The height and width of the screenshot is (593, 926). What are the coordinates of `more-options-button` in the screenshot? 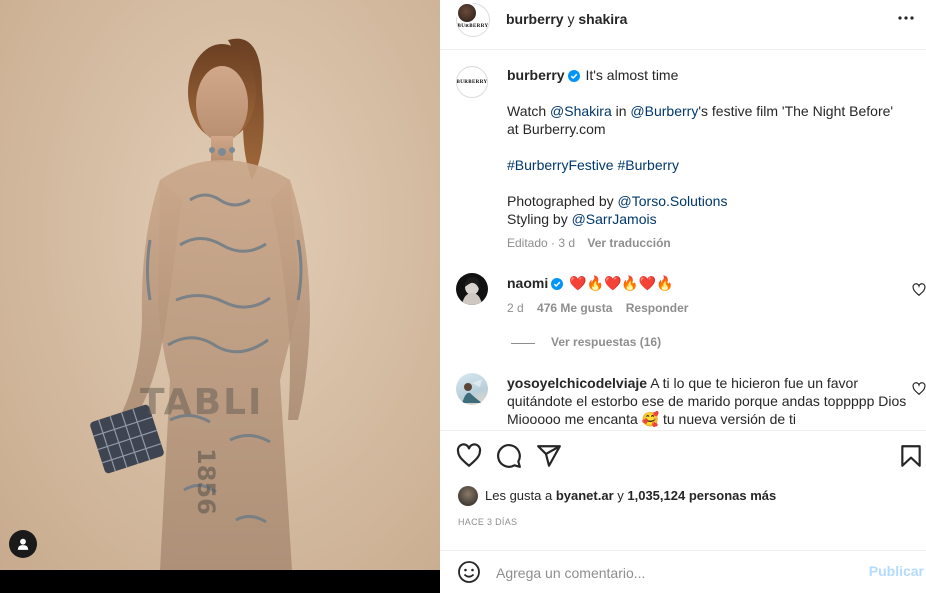 It's located at (906, 18).